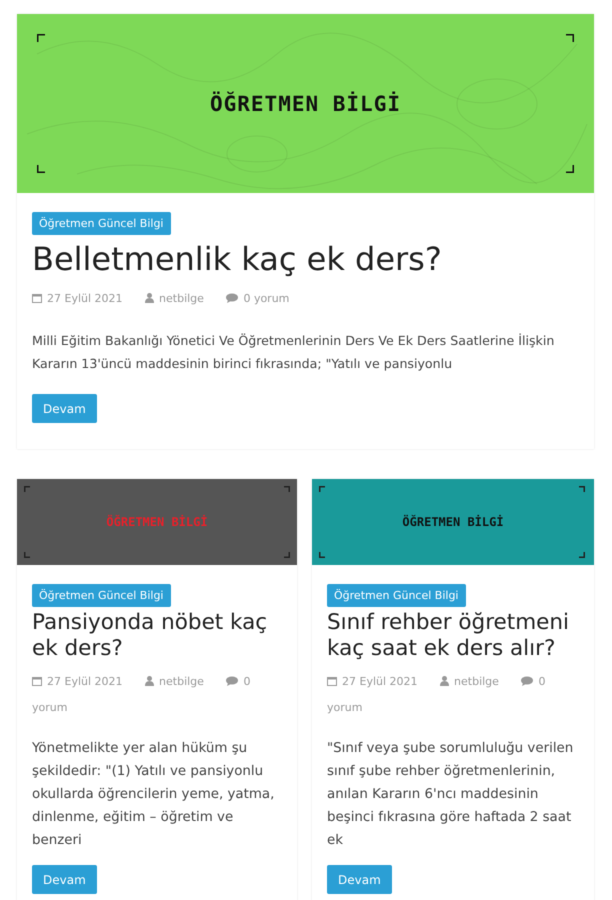  What do you see at coordinates (450, 795) in the screenshot?
I see `post-excerpt: "Sınıf veya şube sorumluluğu verilen sınıf şube rehber öğretmenlerinin, anılan Kararın 6'ncı maddesinin beşinci fıkrasına göre haftada 2 saat ek` at bounding box center [450, 795].